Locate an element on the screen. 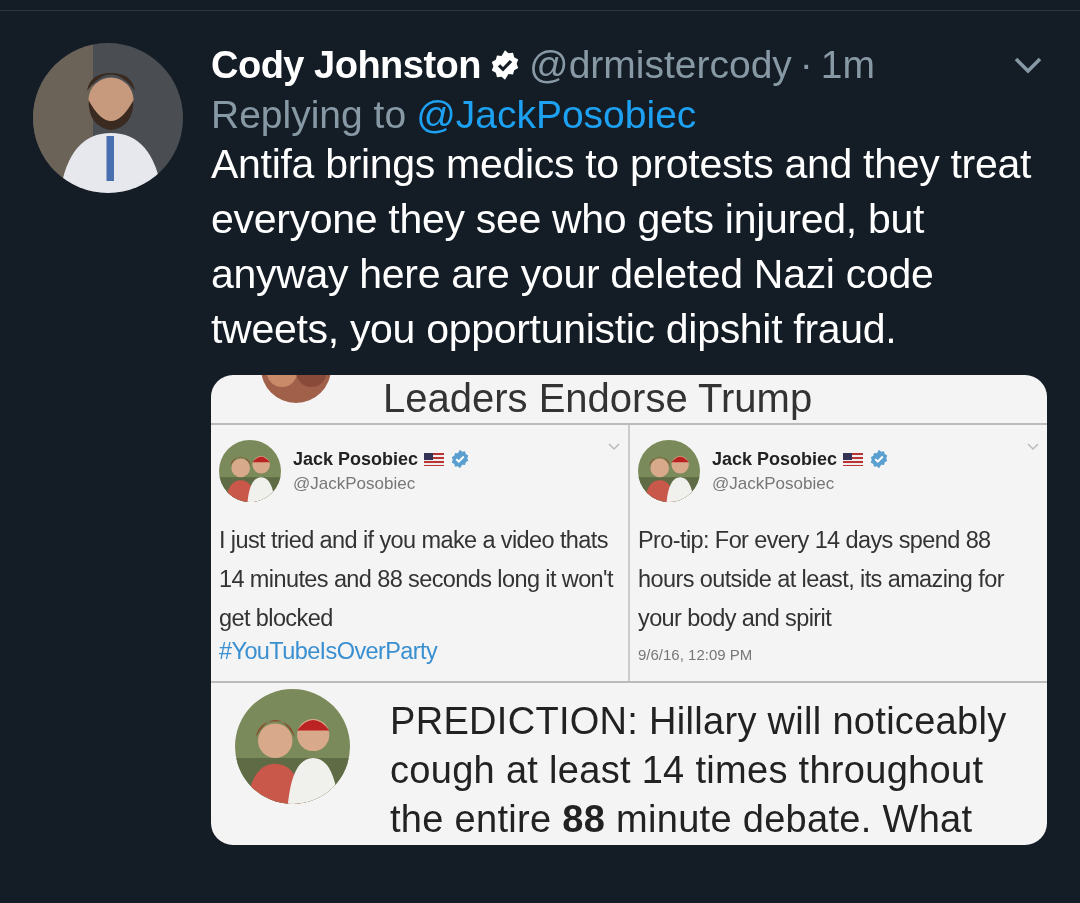 This screenshot has height=903, width=1080. hashtag-link: #YouTubeIsOverParty is located at coordinates (329, 651).